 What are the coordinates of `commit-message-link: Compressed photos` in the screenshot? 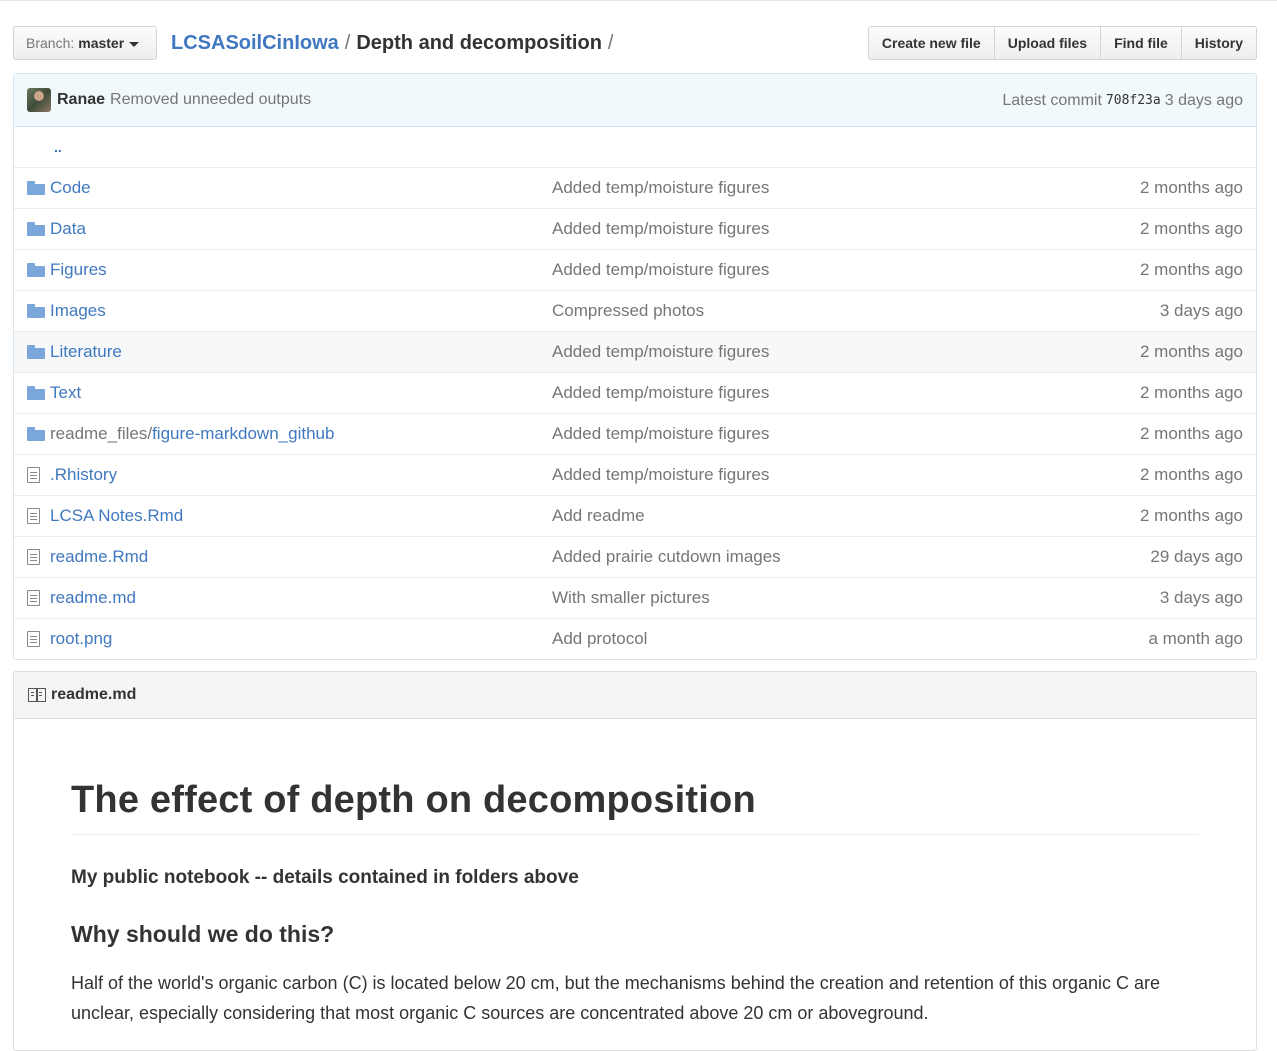 It's located at (785, 310).